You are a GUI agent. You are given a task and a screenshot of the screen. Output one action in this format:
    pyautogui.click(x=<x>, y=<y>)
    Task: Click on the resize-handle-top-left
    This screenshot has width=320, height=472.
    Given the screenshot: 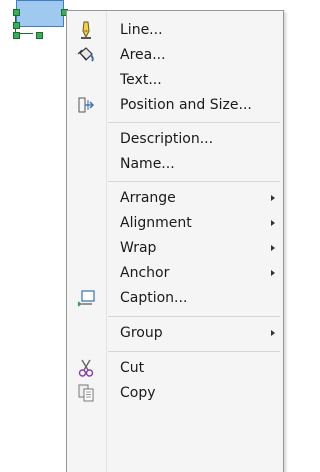 What is the action you would take?
    pyautogui.click(x=16, y=12)
    